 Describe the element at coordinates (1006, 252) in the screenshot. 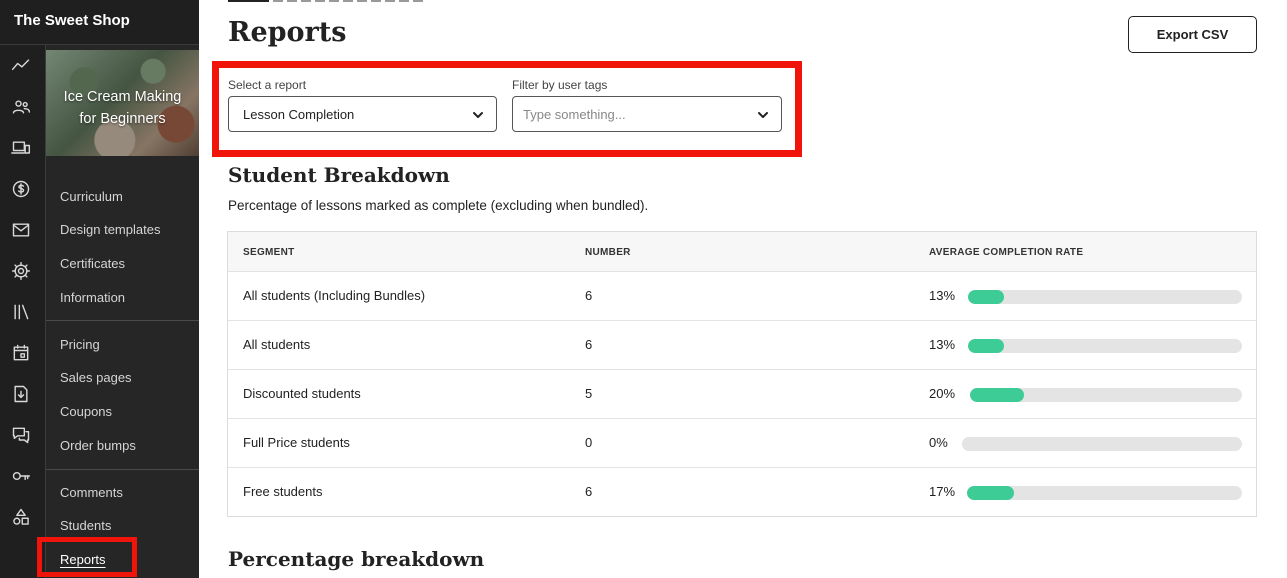

I see `column-header-rate: AVERAGE COMPLETION RATE` at that location.